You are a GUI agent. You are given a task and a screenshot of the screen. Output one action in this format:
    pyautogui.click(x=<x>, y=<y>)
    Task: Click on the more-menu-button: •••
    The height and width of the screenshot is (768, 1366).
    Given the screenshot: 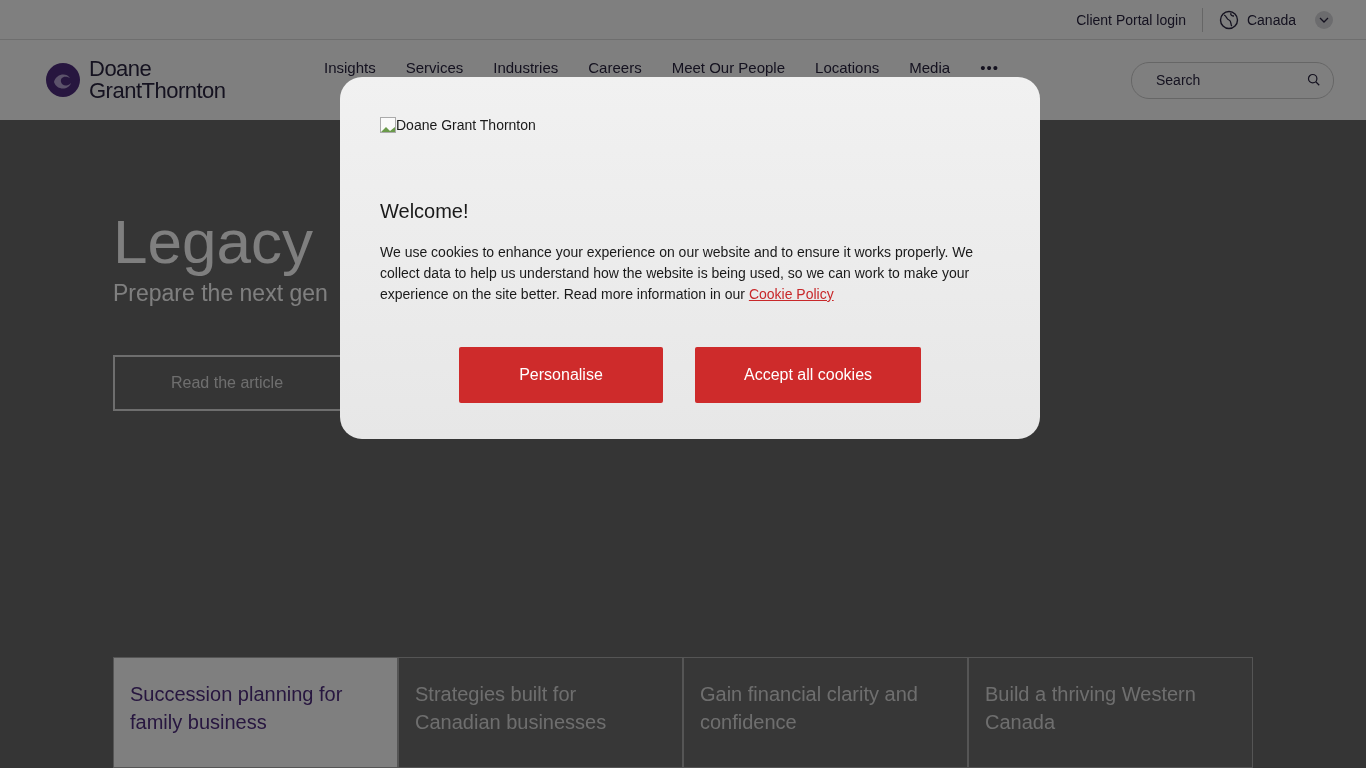 What is the action you would take?
    pyautogui.click(x=989, y=67)
    